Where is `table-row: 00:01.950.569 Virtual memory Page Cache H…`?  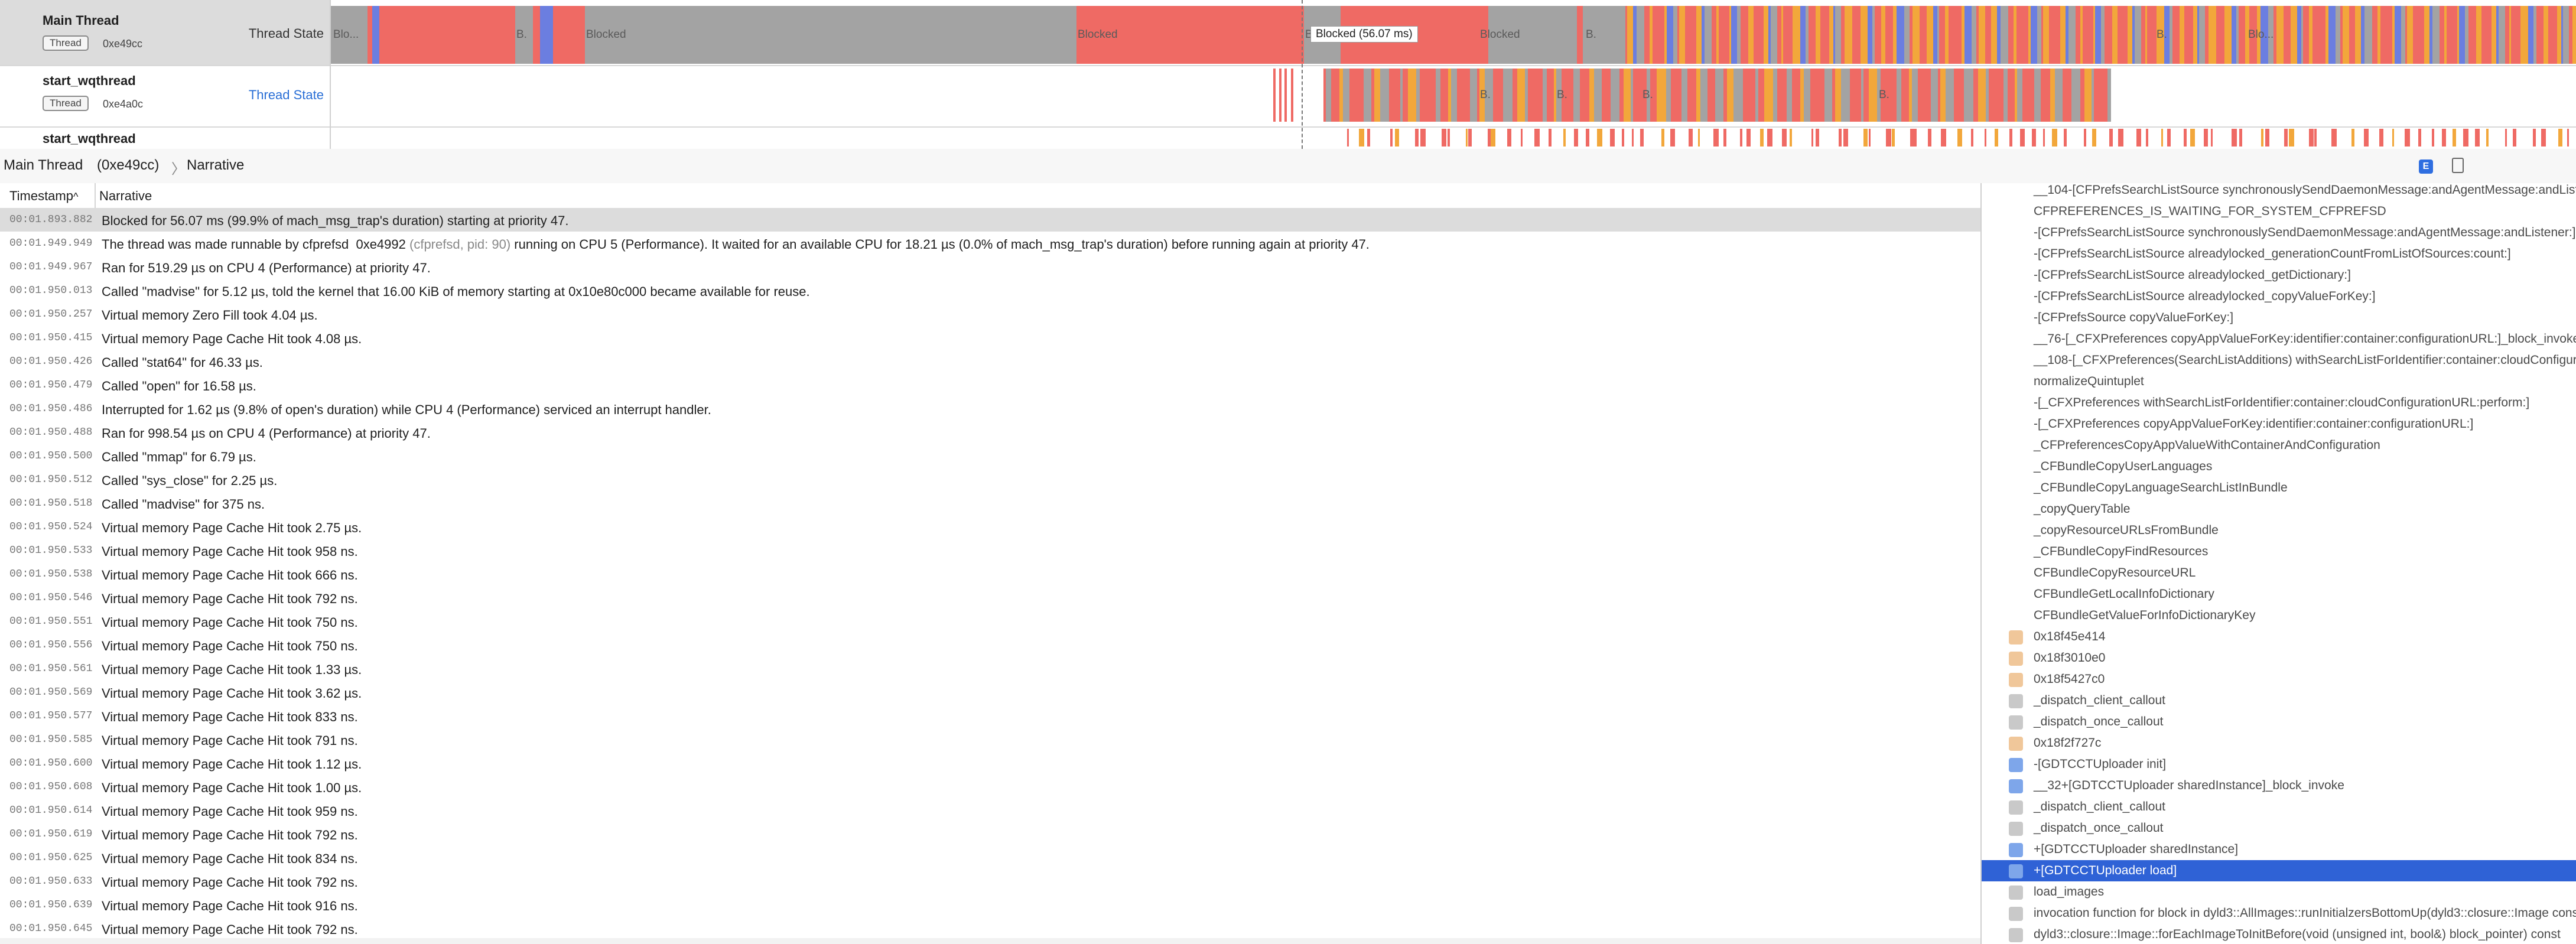 table-row: 00:01.950.569 Virtual memory Page Cache H… is located at coordinates (990, 693).